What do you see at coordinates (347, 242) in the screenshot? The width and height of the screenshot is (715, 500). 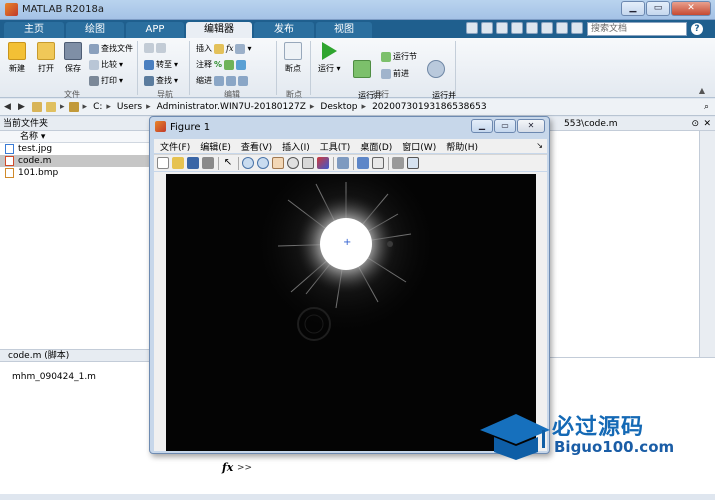 I see `center-marker: +` at bounding box center [347, 242].